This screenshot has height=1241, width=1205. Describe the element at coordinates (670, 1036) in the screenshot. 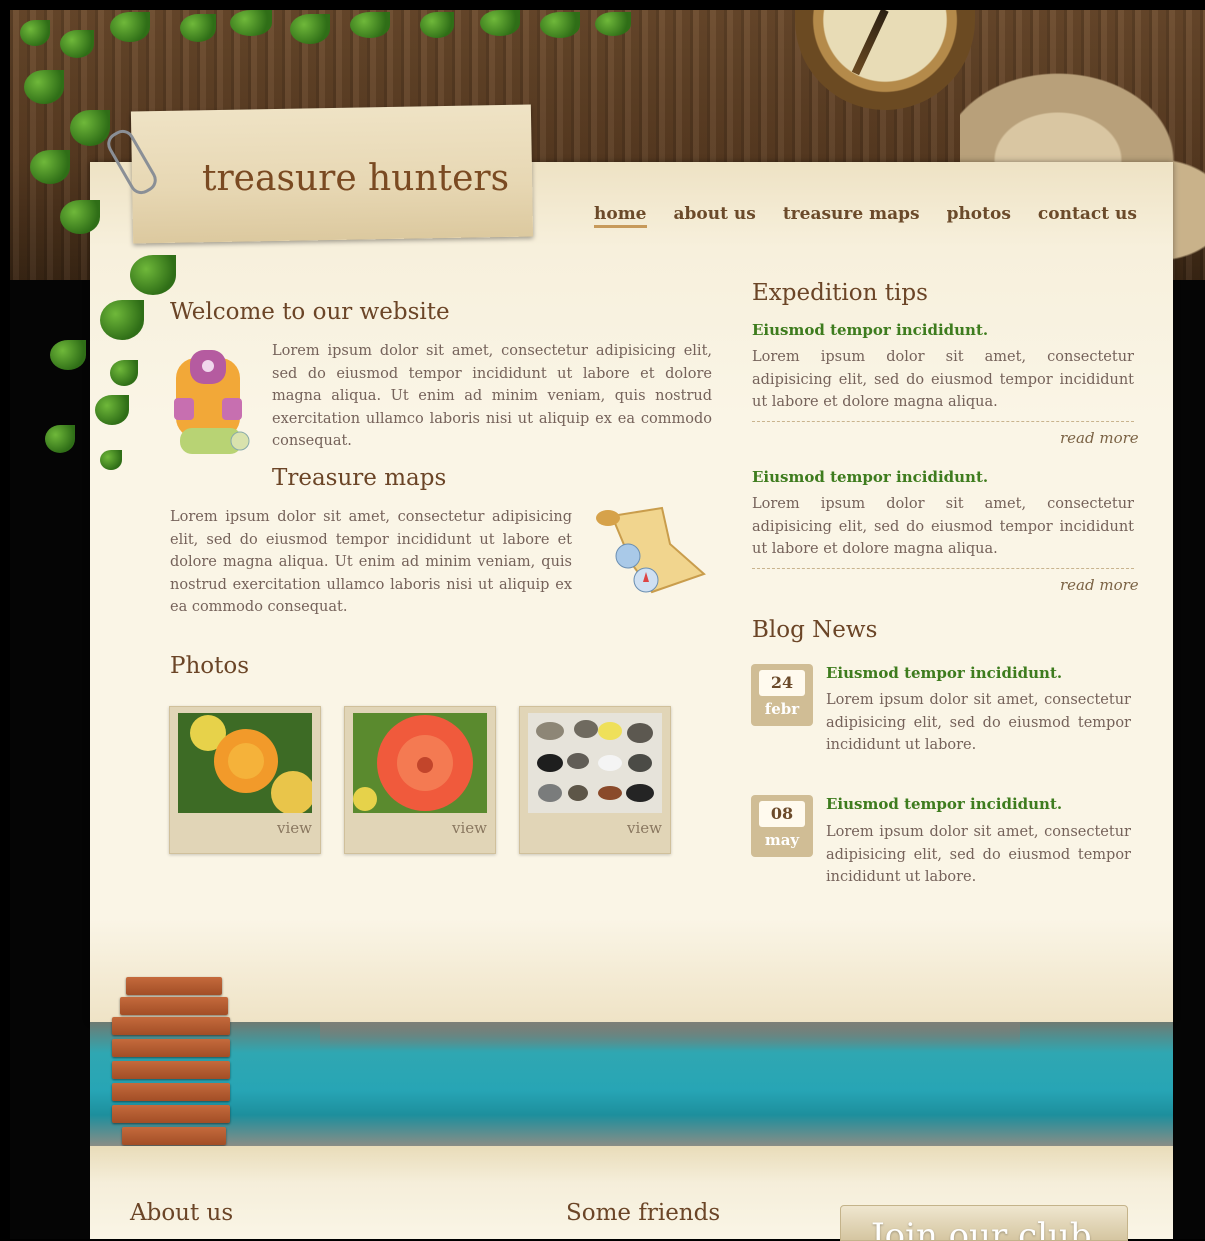

I see `river-rocks` at that location.